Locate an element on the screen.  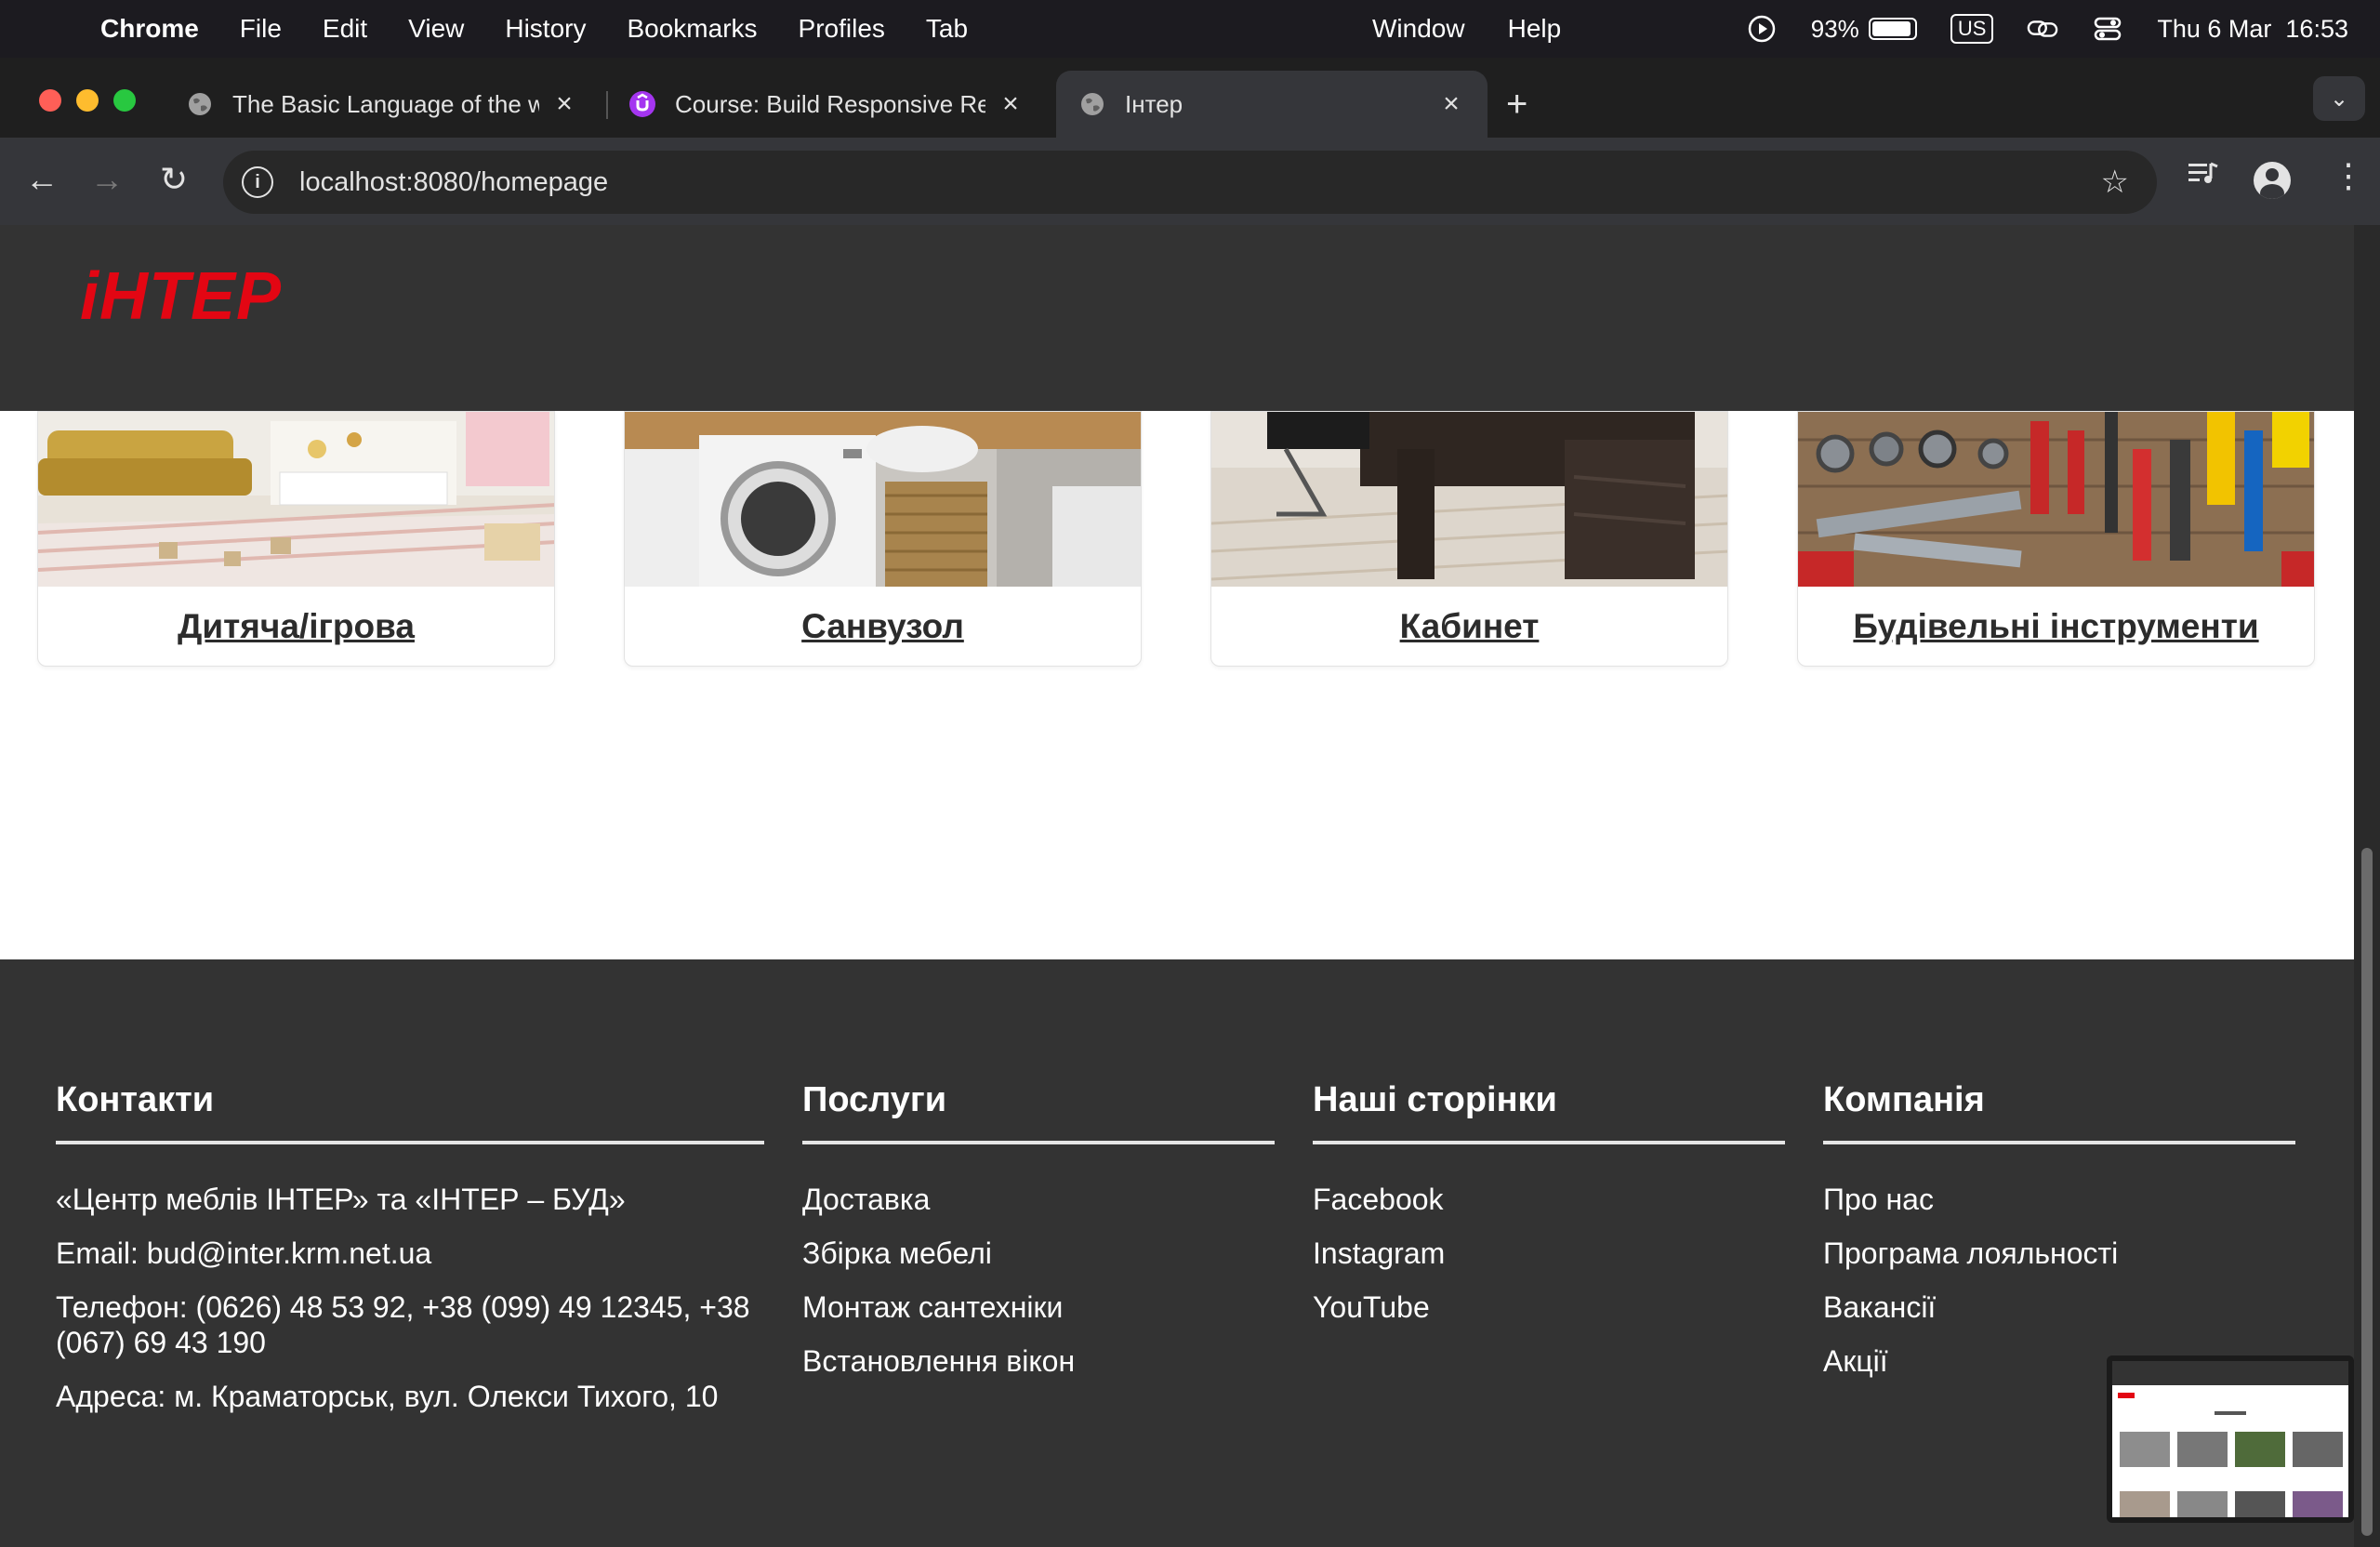
category-label-office: Кабинет is located at coordinates (1469, 626).